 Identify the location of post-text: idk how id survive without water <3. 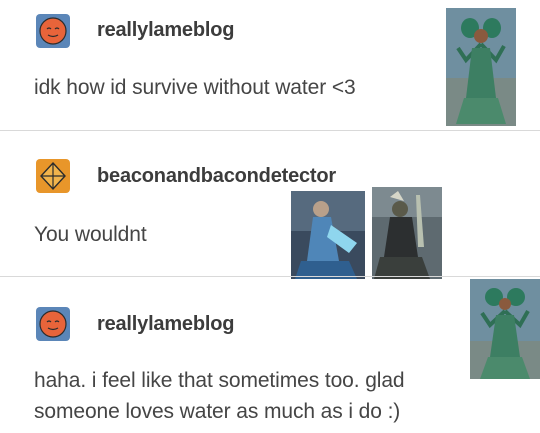
(195, 87).